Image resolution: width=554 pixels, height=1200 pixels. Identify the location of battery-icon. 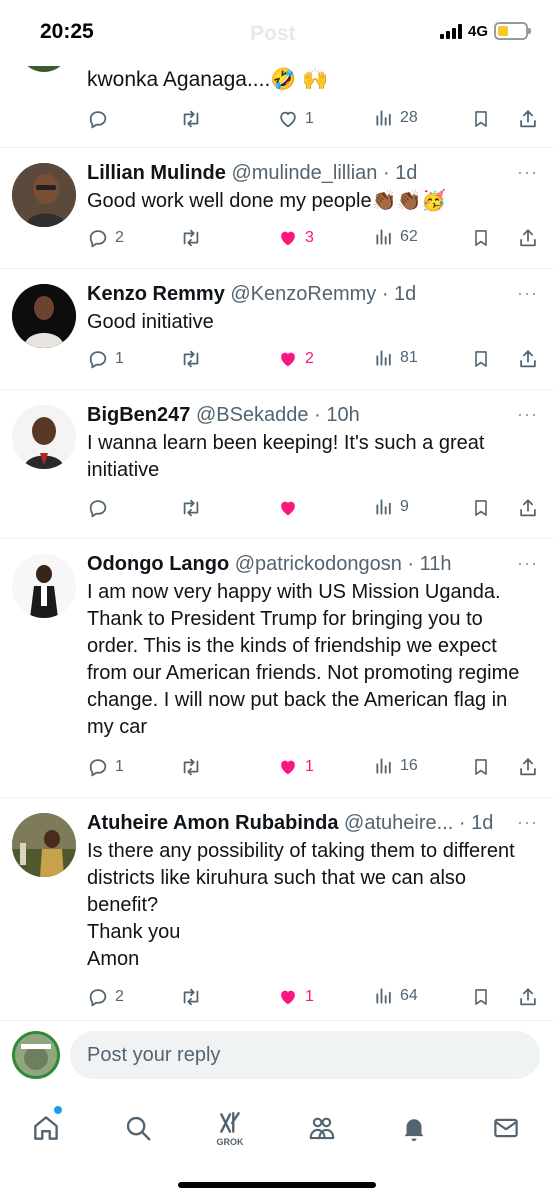
(512, 31).